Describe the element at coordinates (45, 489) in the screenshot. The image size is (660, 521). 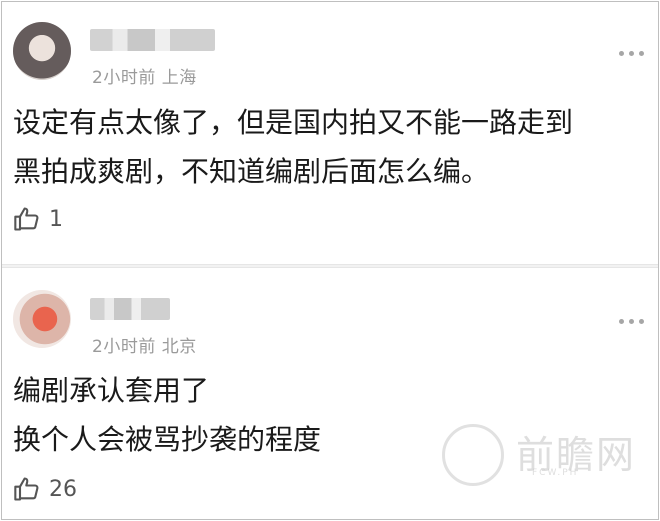
I see `like-button: 26` at that location.